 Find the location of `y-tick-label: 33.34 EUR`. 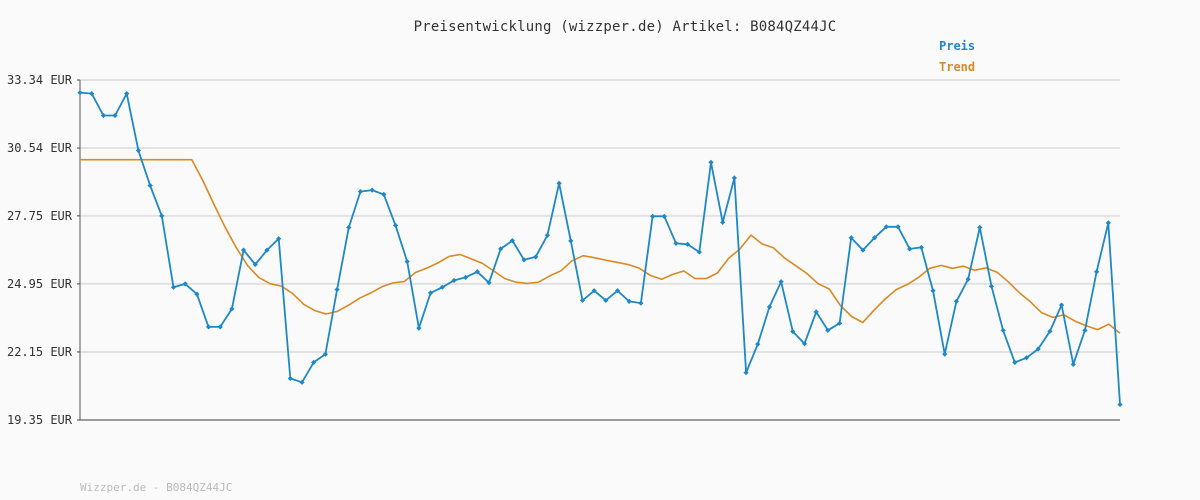

y-tick-label: 33.34 EUR is located at coordinates (40, 80).